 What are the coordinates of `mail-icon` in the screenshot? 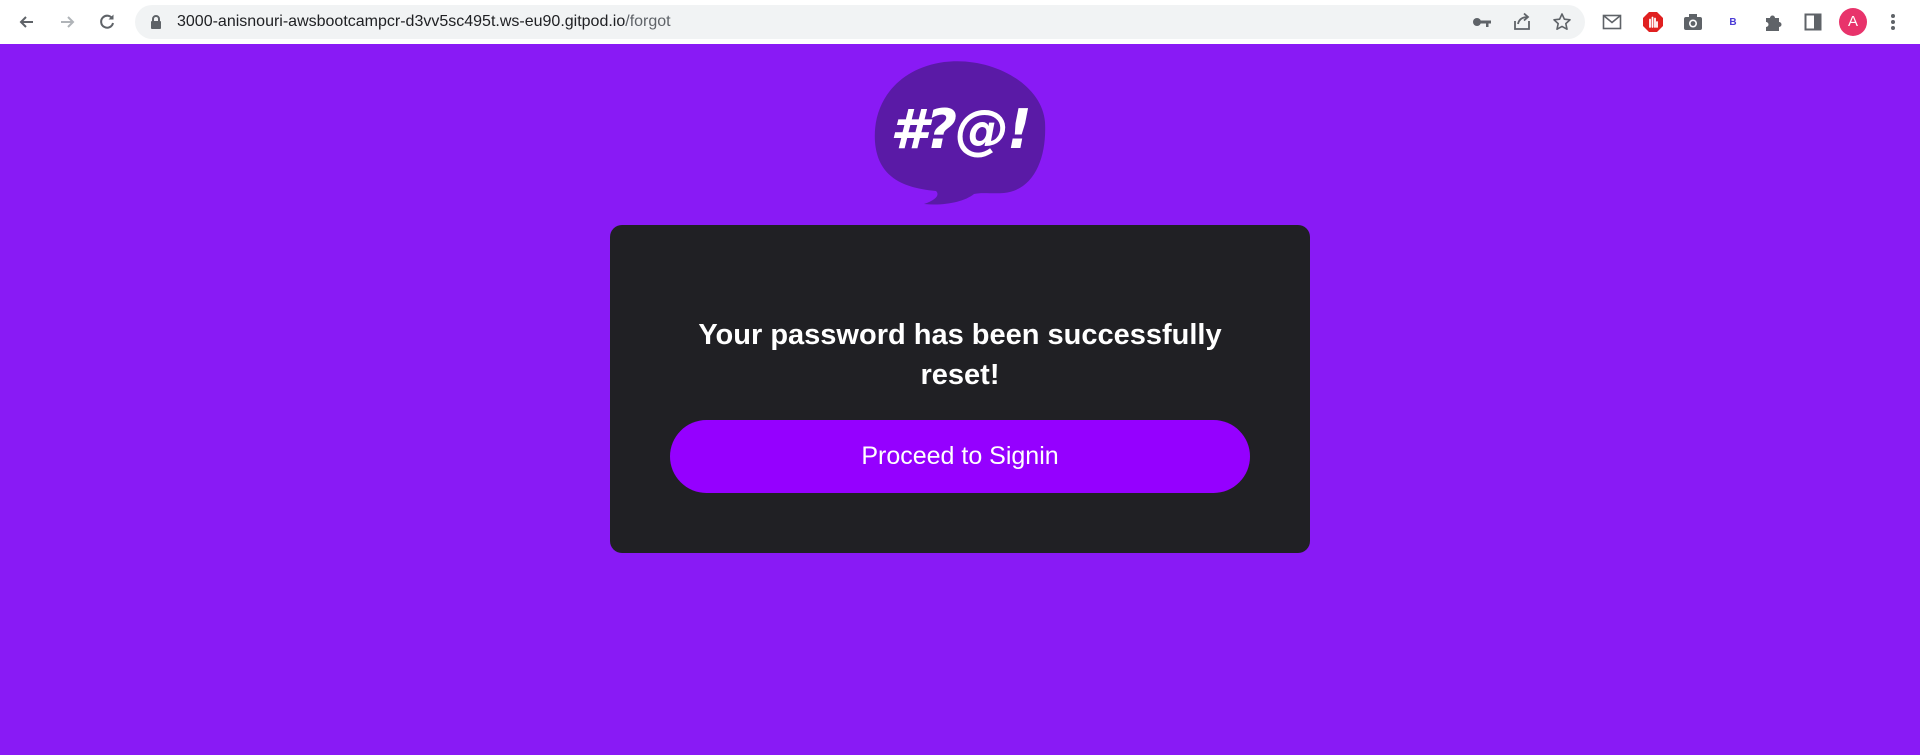 It's located at (1612, 22).